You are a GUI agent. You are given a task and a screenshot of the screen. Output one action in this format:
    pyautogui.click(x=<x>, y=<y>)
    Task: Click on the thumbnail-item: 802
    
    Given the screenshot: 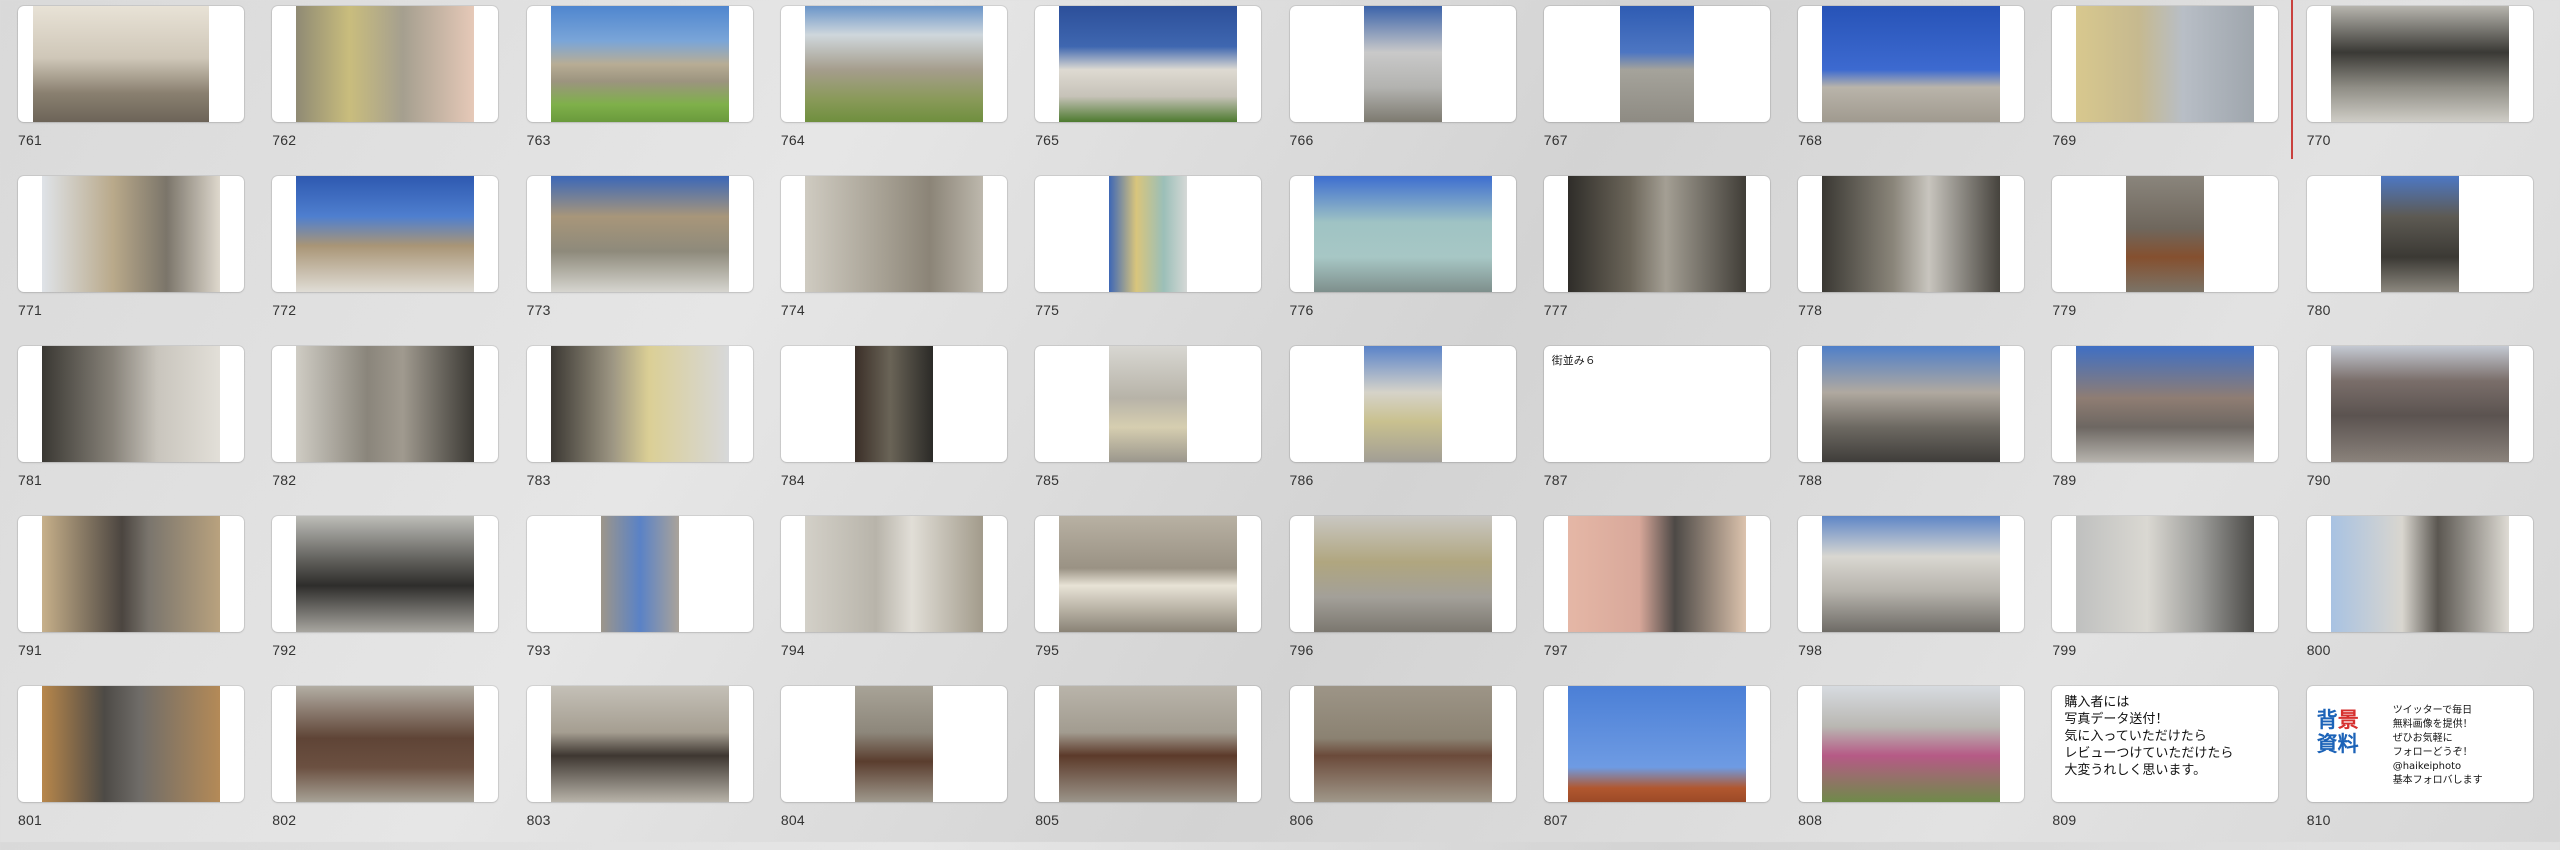 What is the action you would take?
    pyautogui.click(x=381, y=765)
    